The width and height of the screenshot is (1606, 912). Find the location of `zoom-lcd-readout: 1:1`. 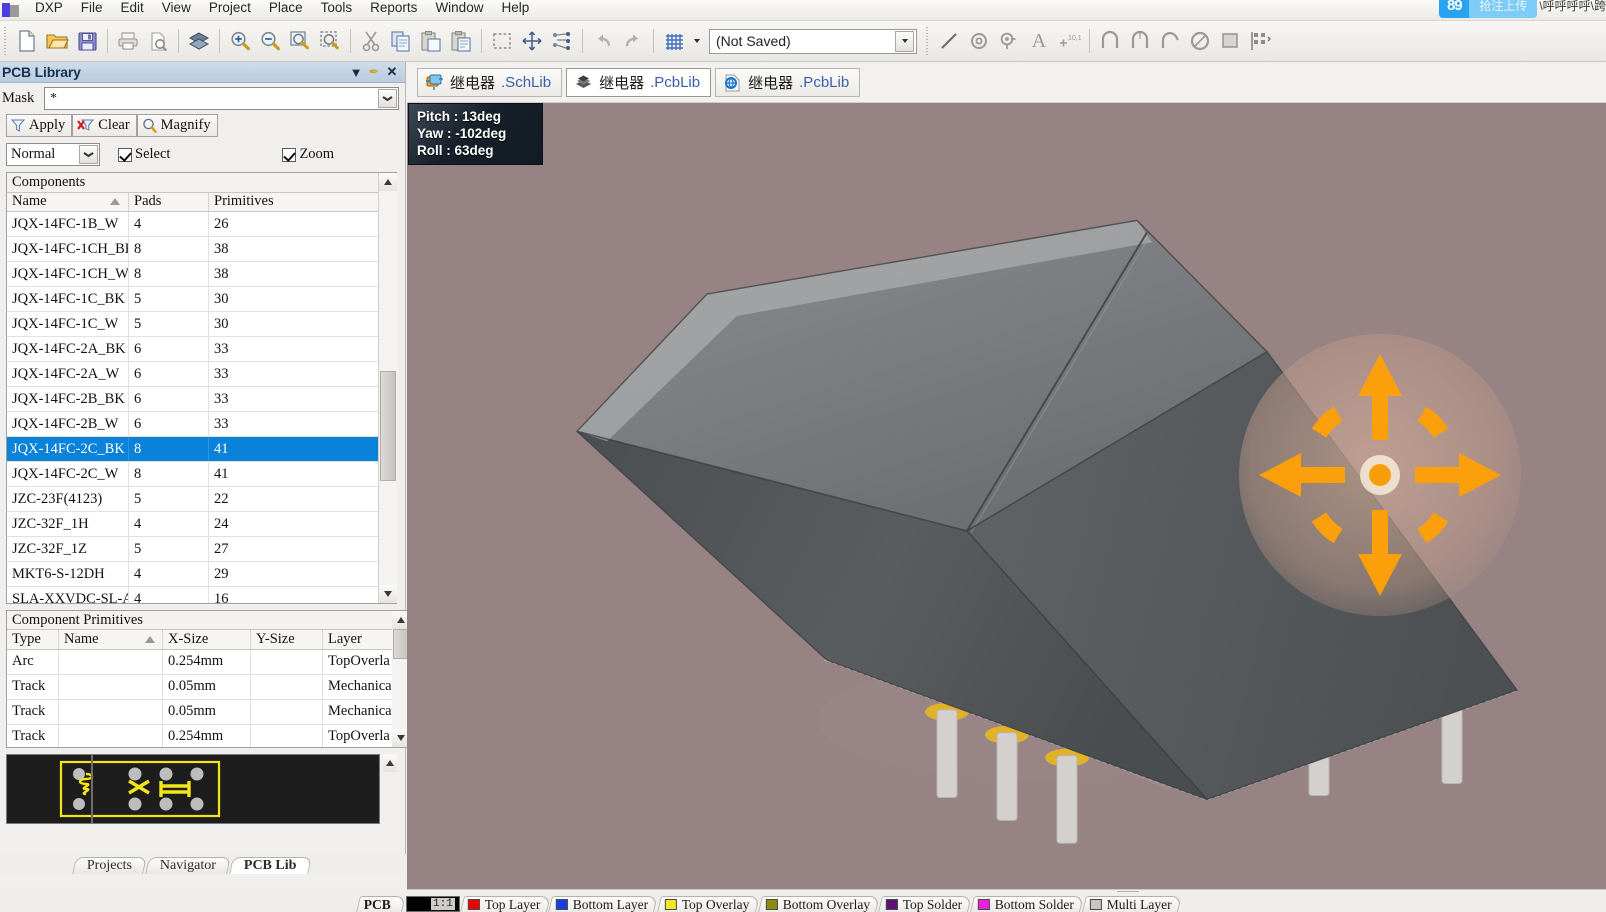

zoom-lcd-readout: 1:1 is located at coordinates (433, 904).